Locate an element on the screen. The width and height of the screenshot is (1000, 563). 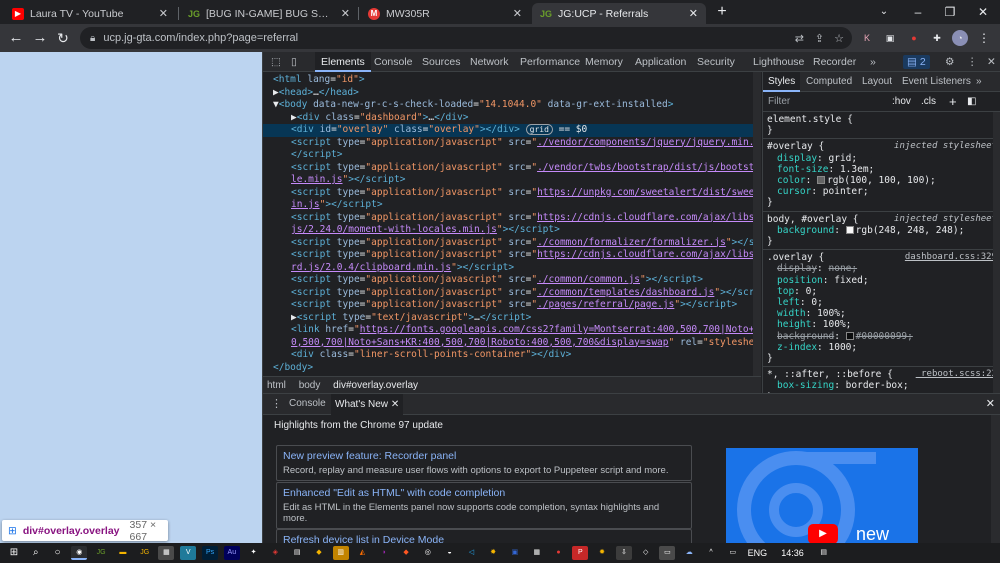
tab-search-icon: ⌄ is located at coordinates (884, 12).